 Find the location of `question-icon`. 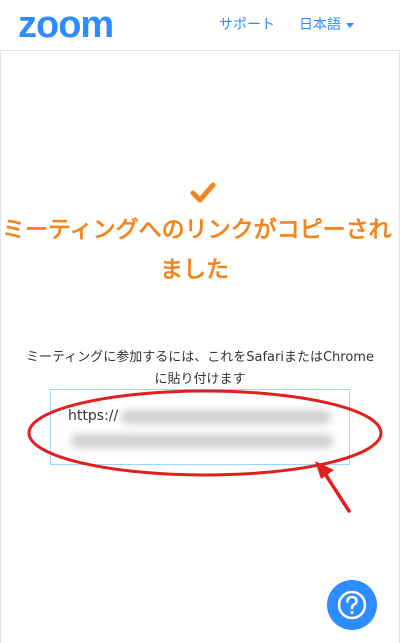

question-icon is located at coordinates (352, 605).